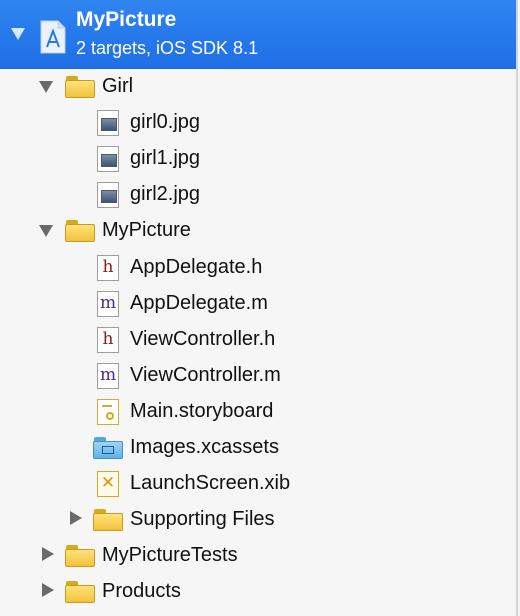 This screenshot has height=616, width=520. What do you see at coordinates (203, 339) in the screenshot?
I see `tree-row-label: ViewController.h` at bounding box center [203, 339].